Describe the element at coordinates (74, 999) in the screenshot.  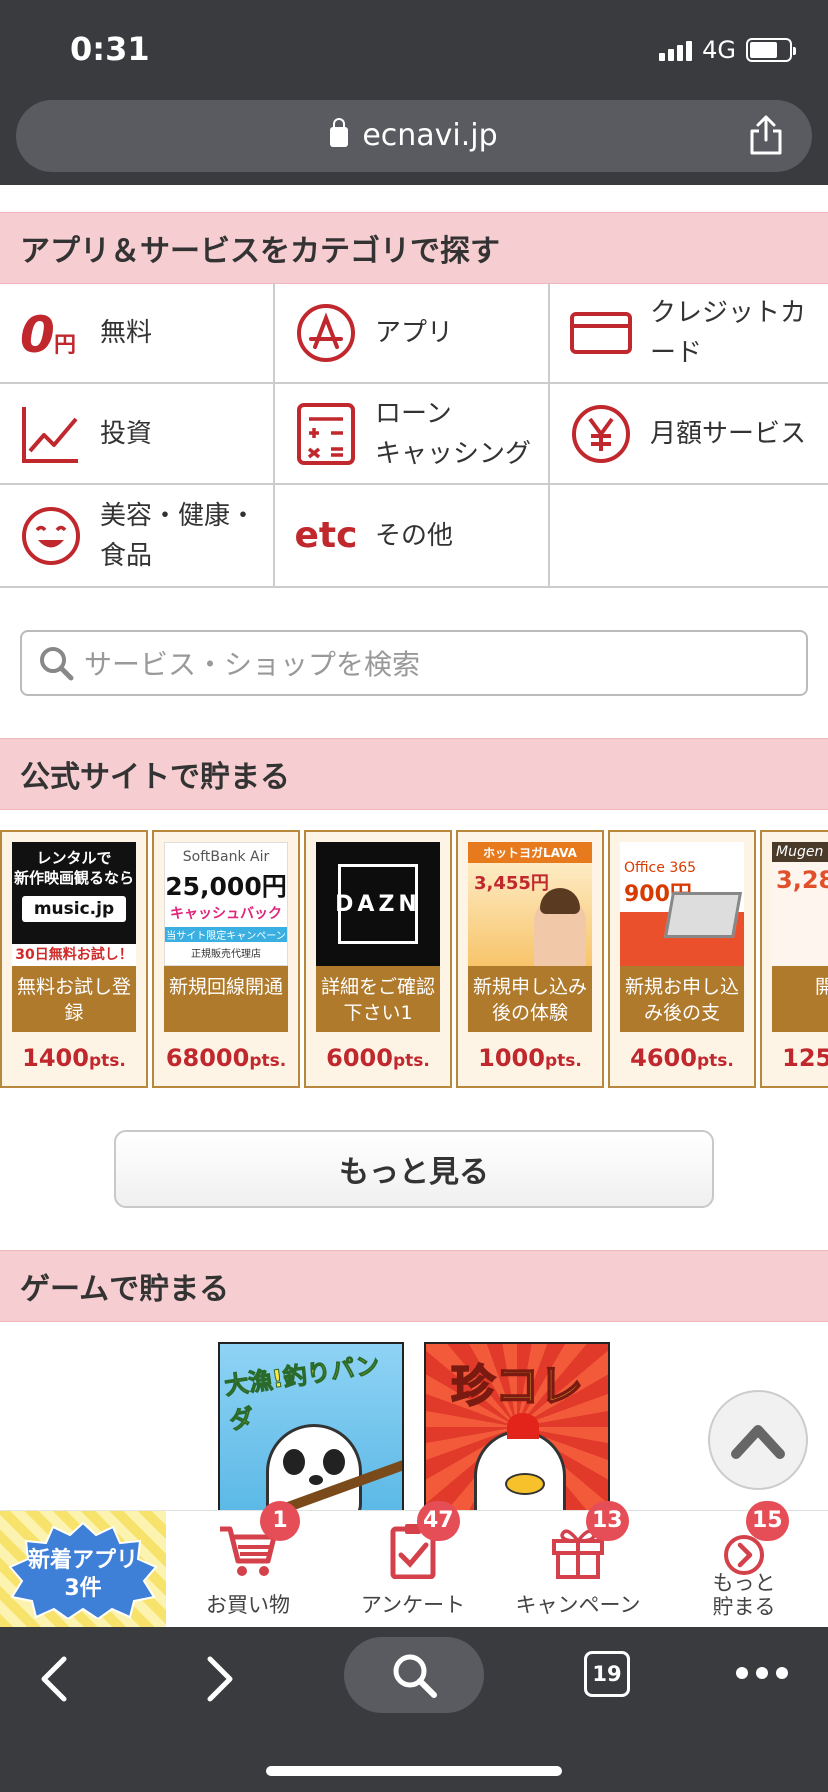
I see `offer-description: 無料お試し登録` at that location.